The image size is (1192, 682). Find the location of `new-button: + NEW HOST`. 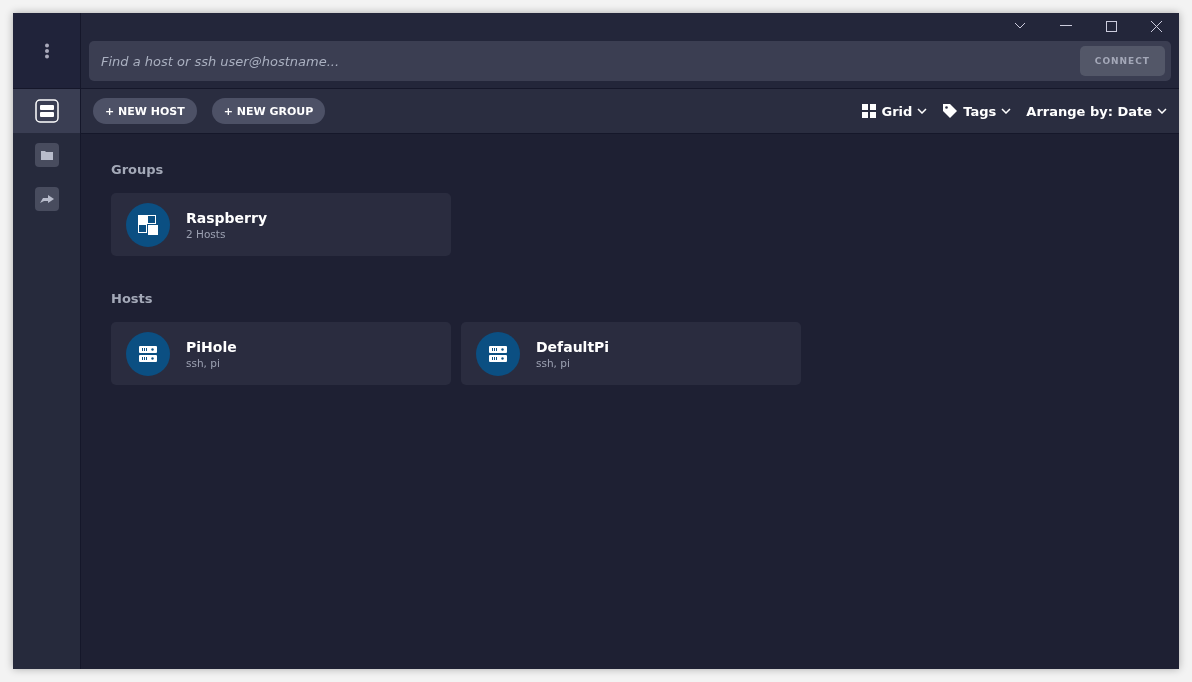

new-button: + NEW HOST is located at coordinates (145, 111).